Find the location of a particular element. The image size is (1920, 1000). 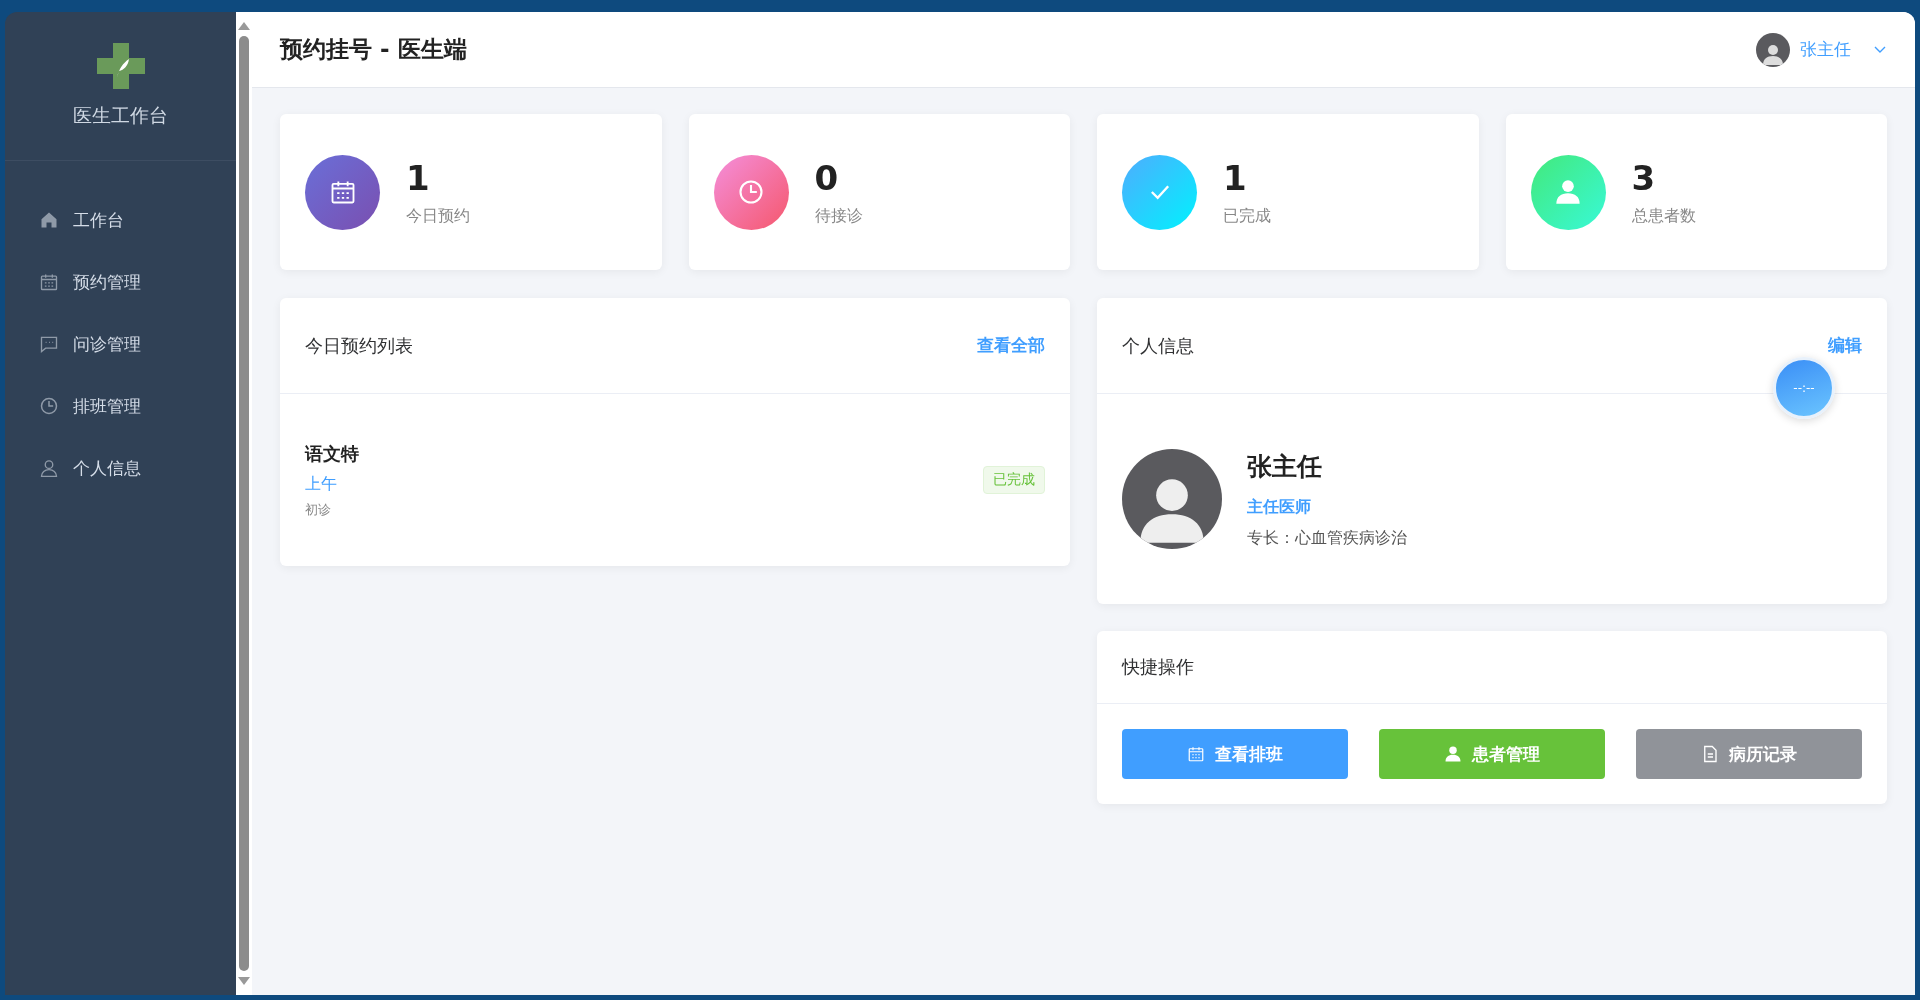

sidebar-title: 医生工作台 is located at coordinates (120, 115).